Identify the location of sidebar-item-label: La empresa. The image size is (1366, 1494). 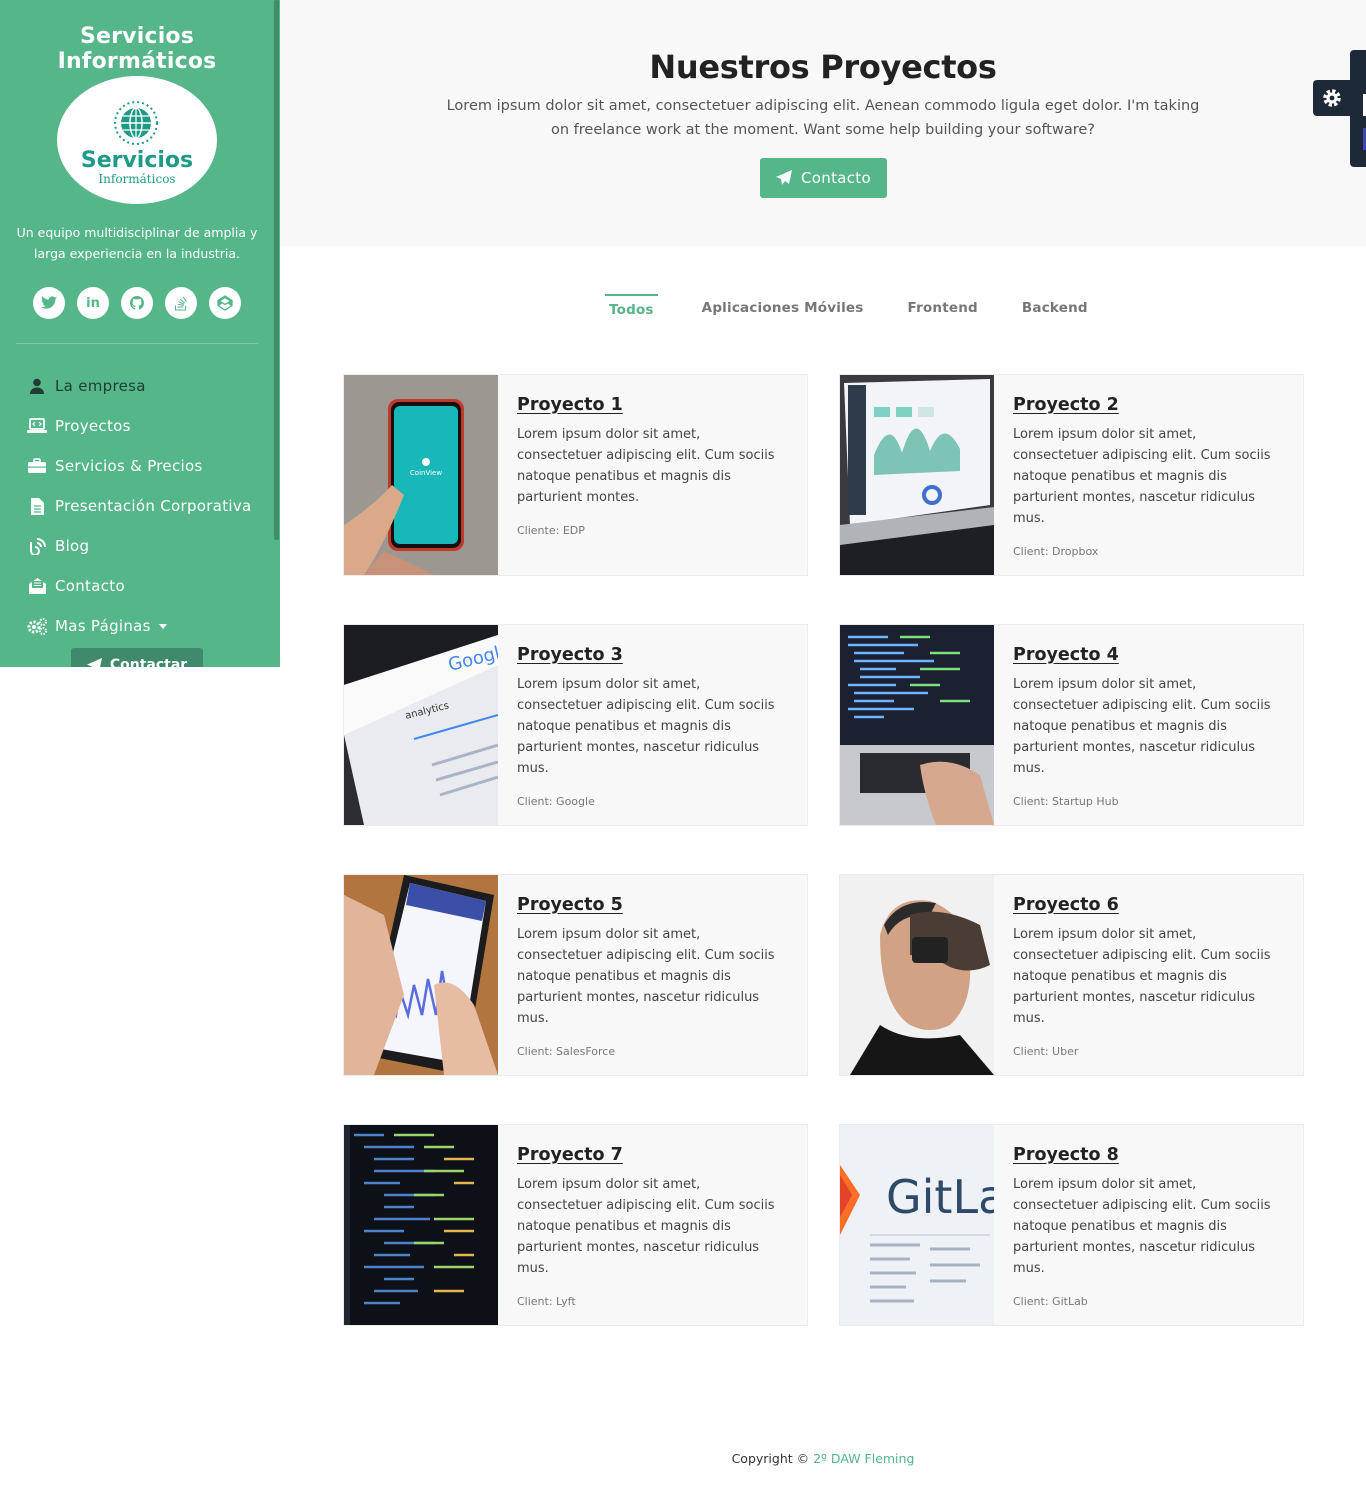
(100, 386).